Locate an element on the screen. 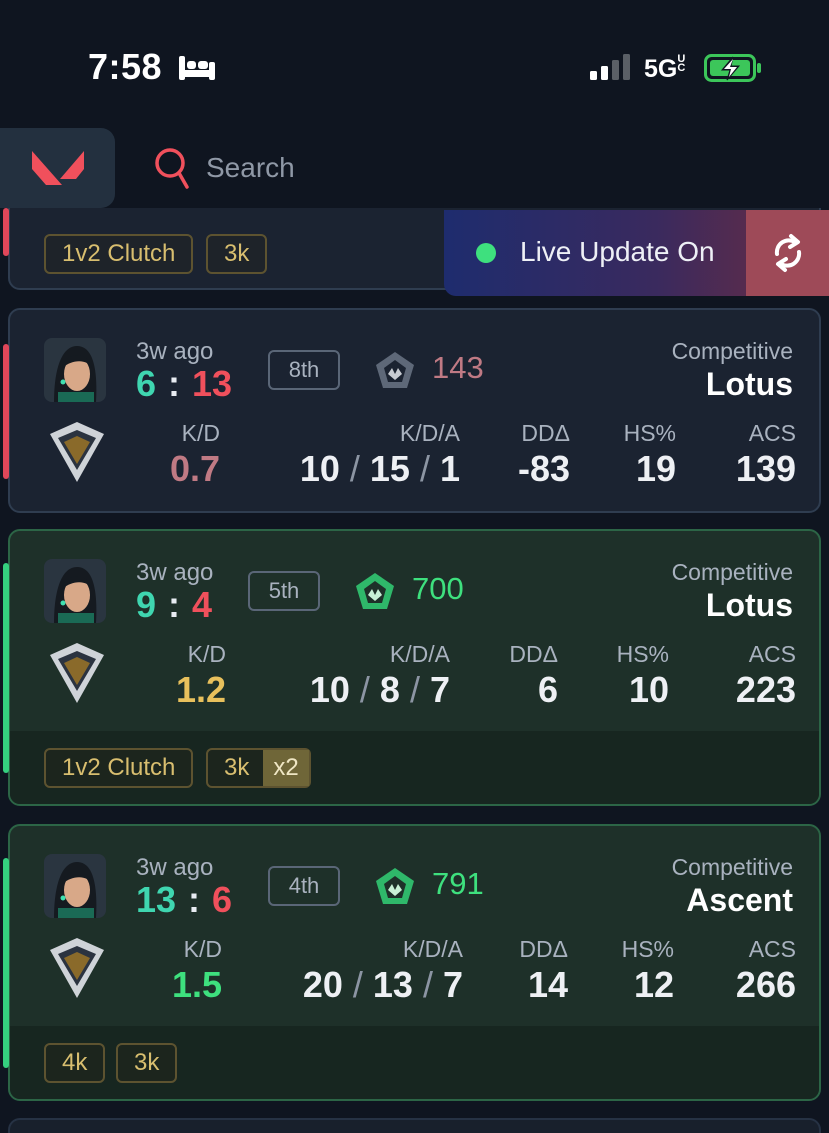 This screenshot has height=1133, width=829. refresh-button is located at coordinates (787, 253).